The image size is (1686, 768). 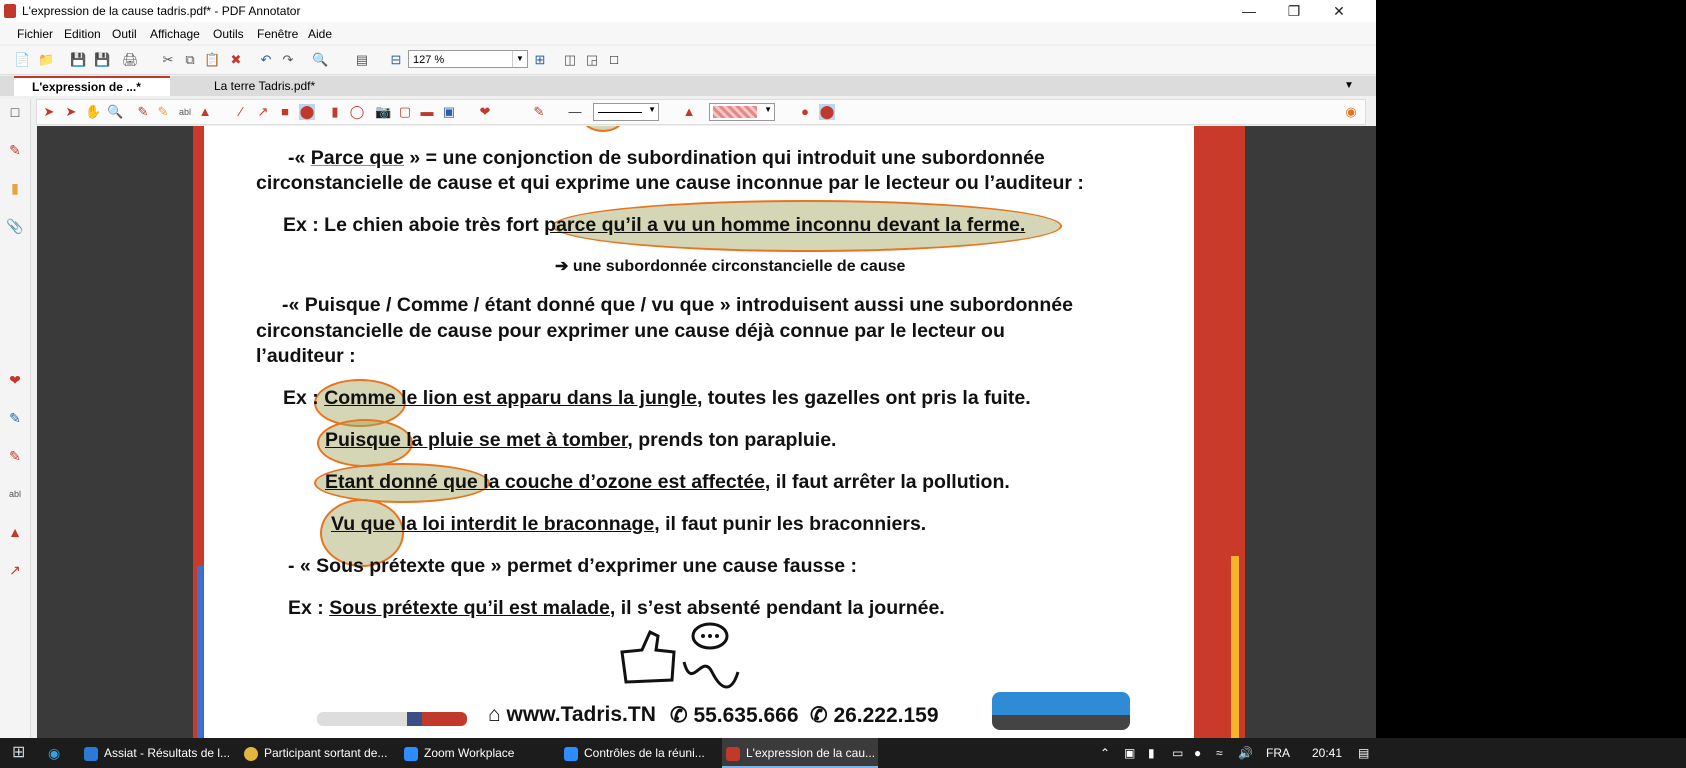 What do you see at coordinates (1197, 753) in the screenshot?
I see `microphone-icon: ●` at bounding box center [1197, 753].